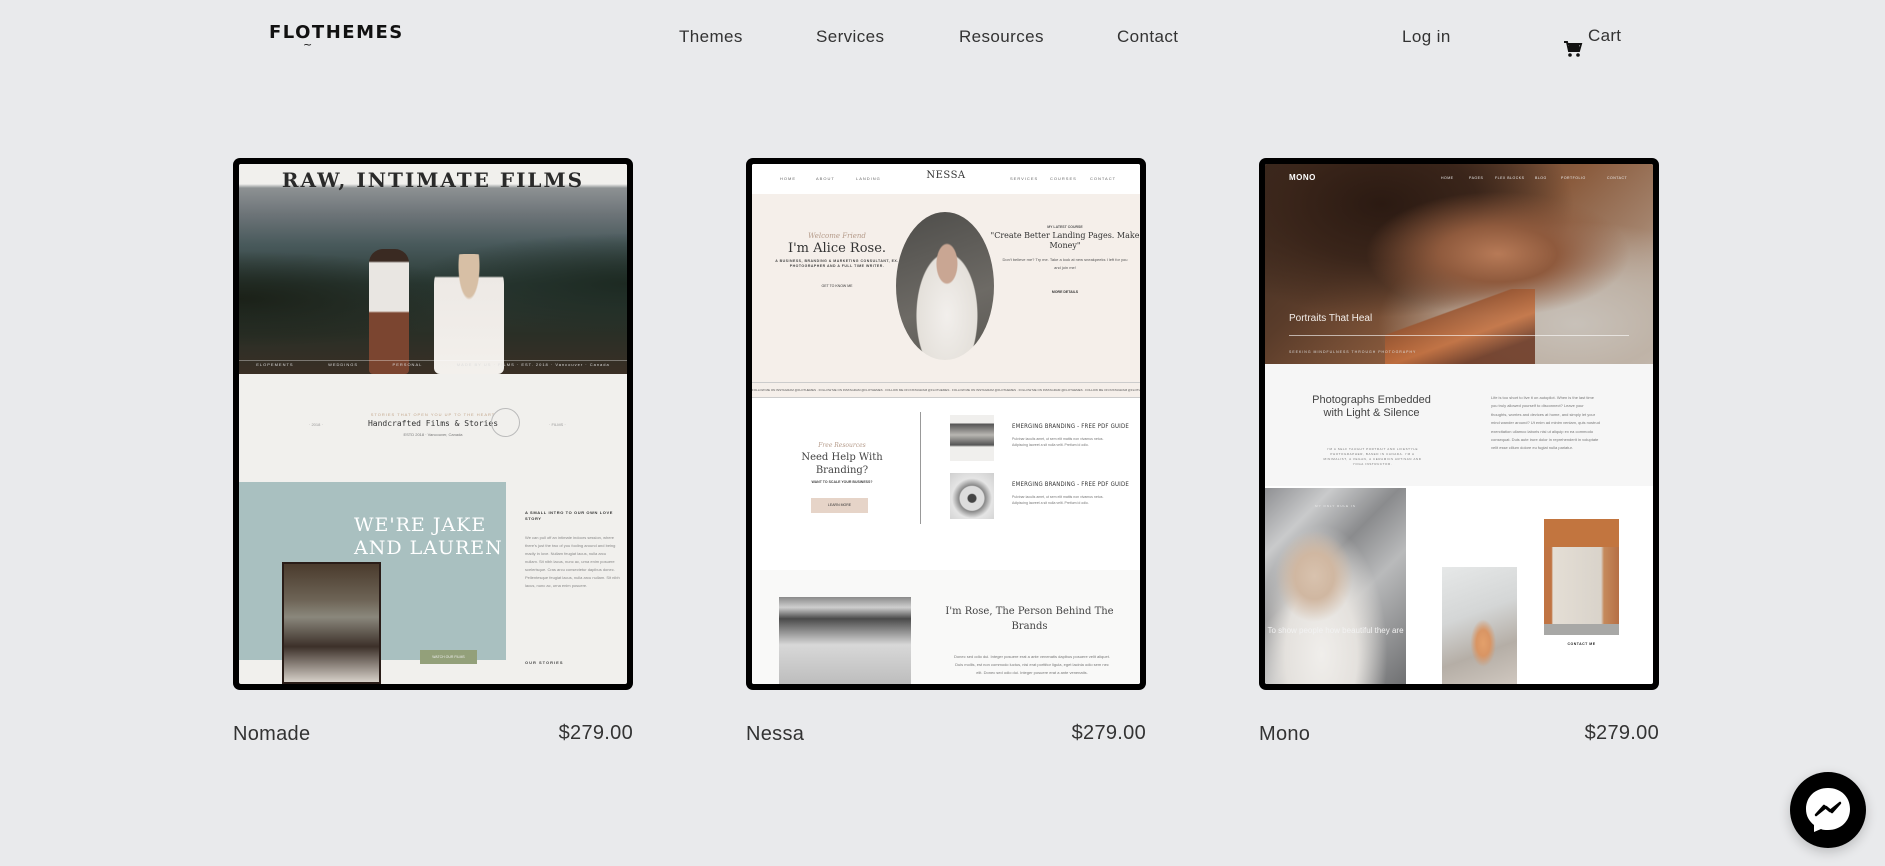 This screenshot has width=1885, height=866. I want to click on nomade-hero-title: RAW, INTIMATE FILMS, so click(433, 180).